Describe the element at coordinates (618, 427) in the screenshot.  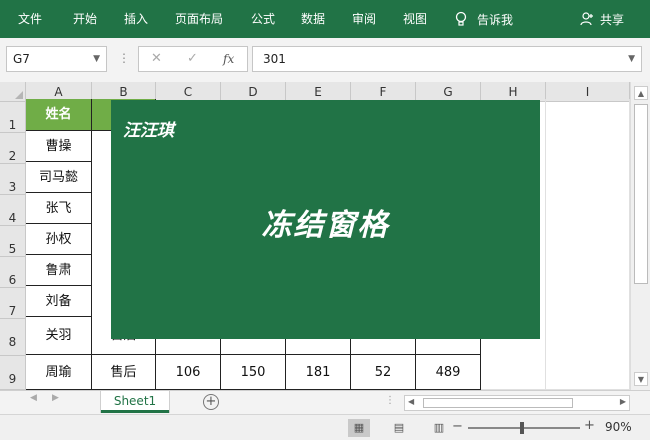
I see `zoom-level: 90%` at that location.